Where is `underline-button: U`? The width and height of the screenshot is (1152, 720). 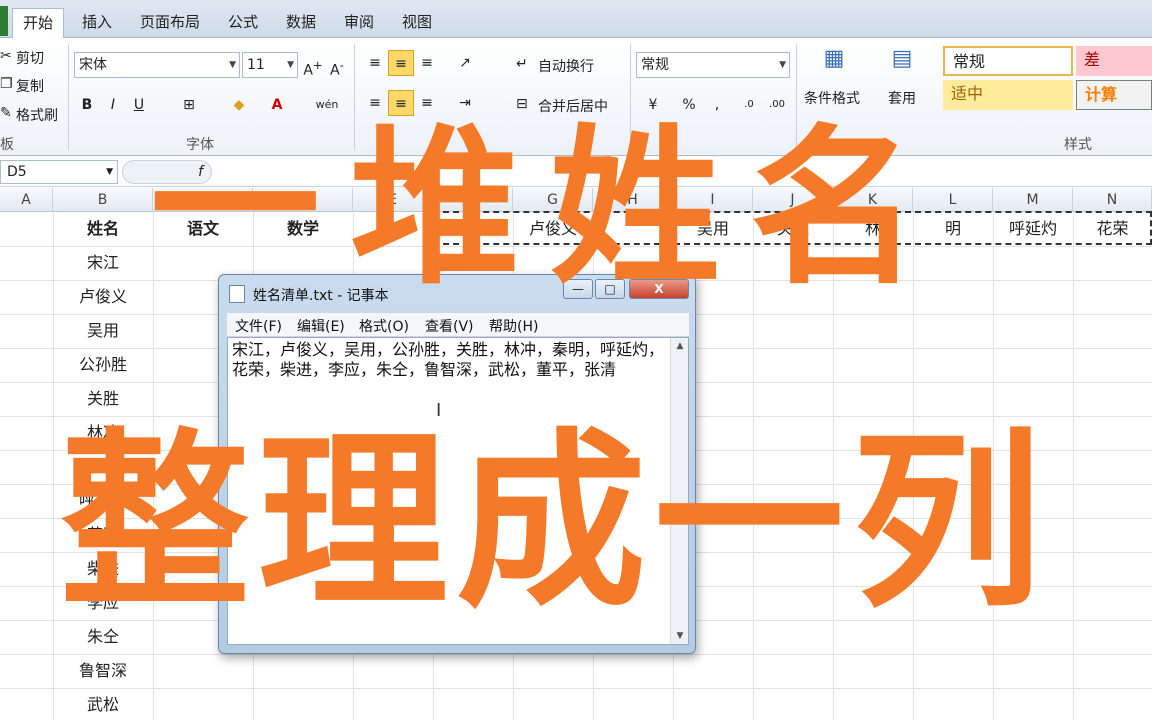
underline-button: U is located at coordinates (139, 105).